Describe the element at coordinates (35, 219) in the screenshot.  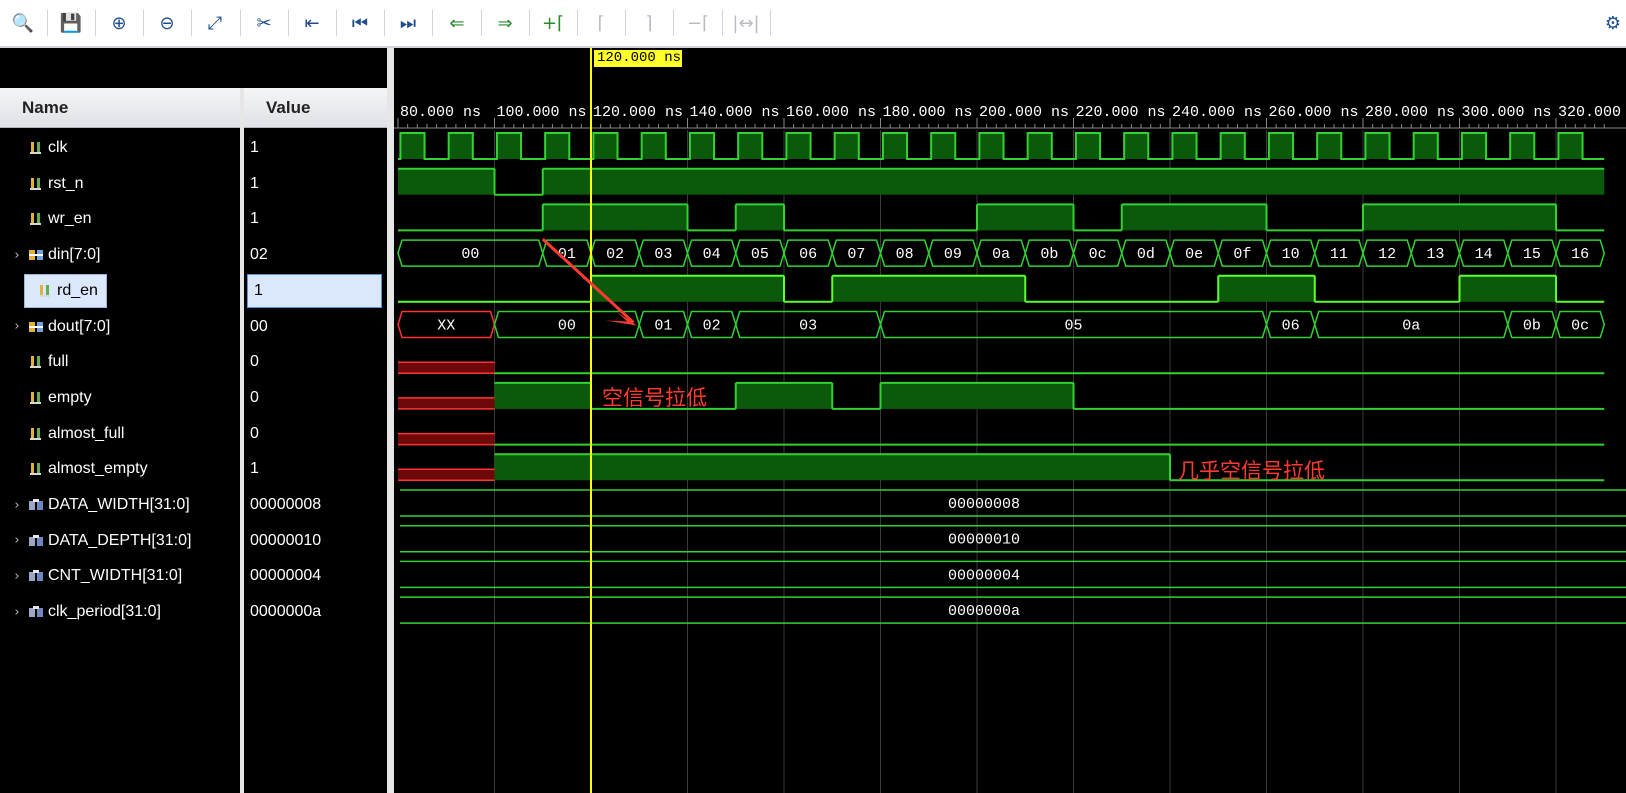
I see `bit-signal-icon` at that location.